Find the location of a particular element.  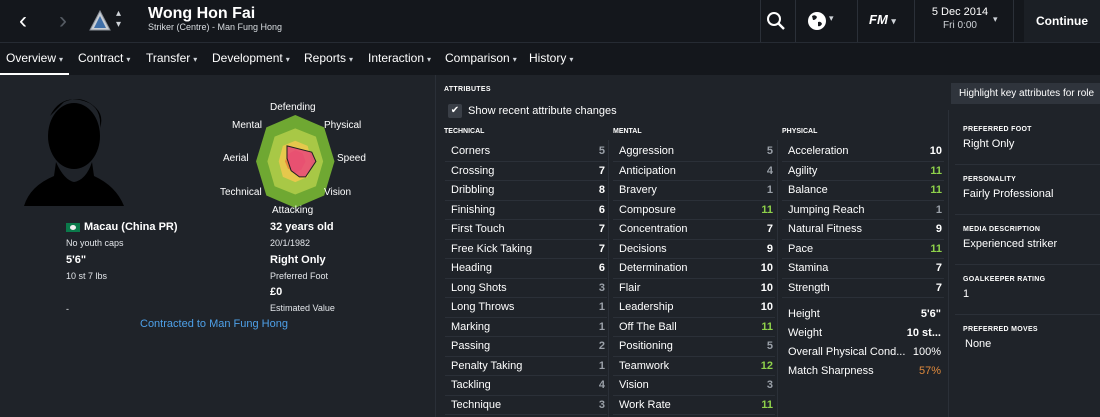

attribute-row-teamwork: Teamwork 12 is located at coordinates (694, 366).